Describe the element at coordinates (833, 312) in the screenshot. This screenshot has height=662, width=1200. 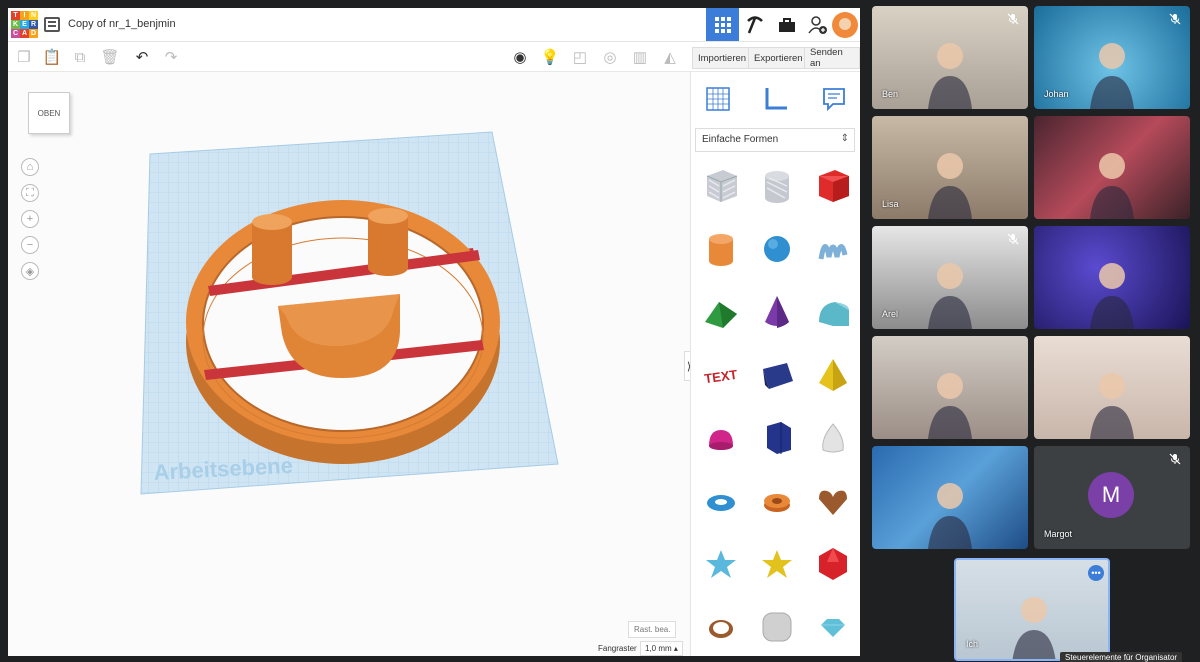
I see `shape-round-roof` at that location.